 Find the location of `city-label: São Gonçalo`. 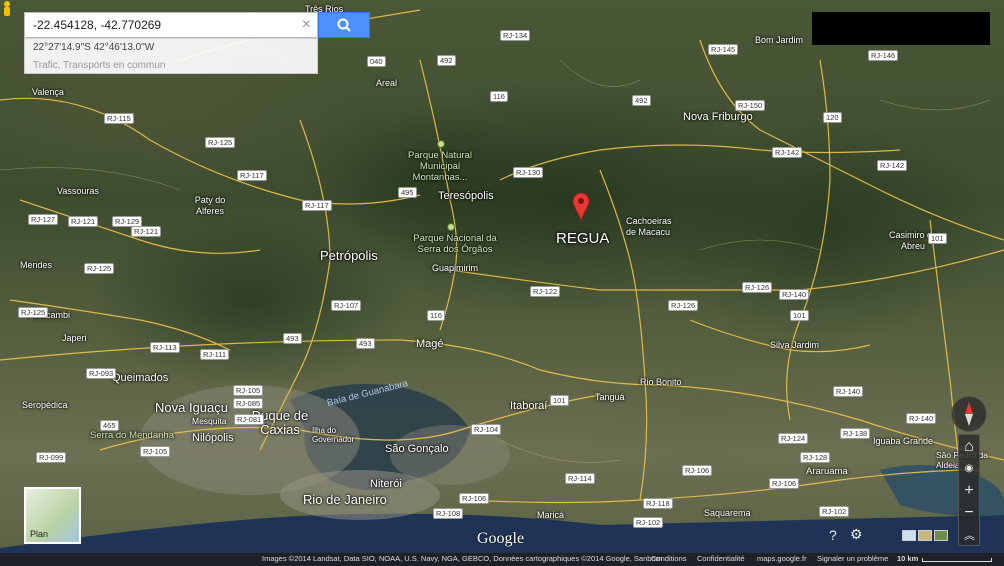

city-label: São Gonçalo is located at coordinates (417, 449).